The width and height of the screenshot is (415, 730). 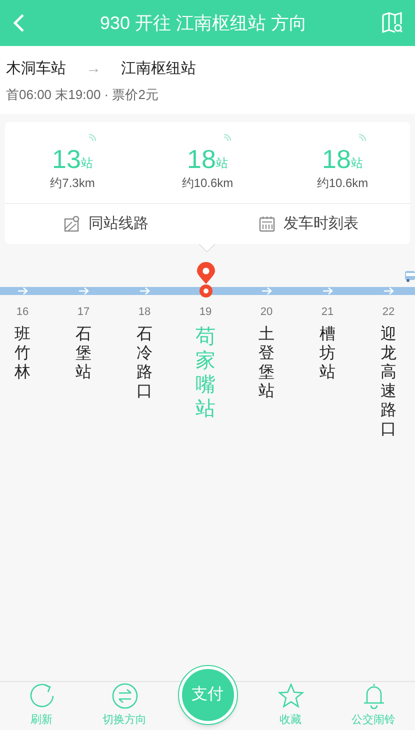 I want to click on timetable-button: 发车时刻表, so click(x=309, y=224).